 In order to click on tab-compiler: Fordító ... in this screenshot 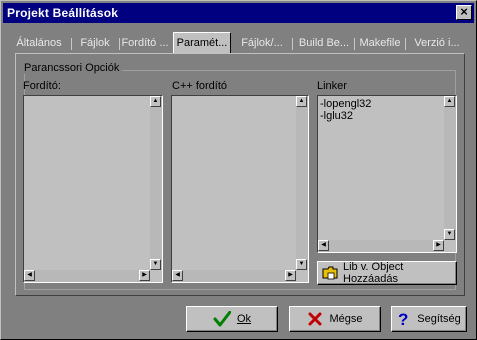, I will do `click(145, 43)`.